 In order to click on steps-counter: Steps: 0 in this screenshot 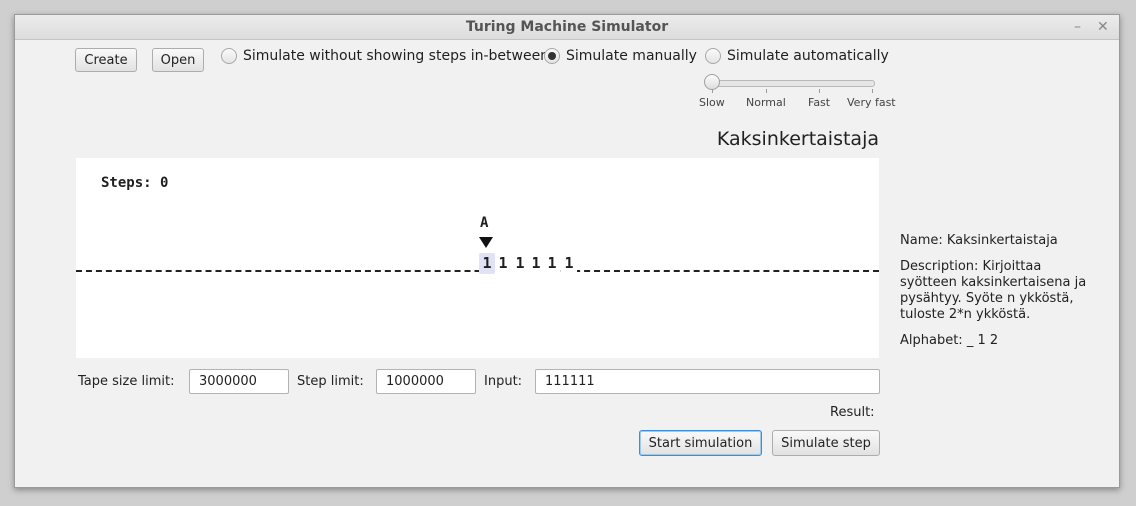, I will do `click(135, 183)`.